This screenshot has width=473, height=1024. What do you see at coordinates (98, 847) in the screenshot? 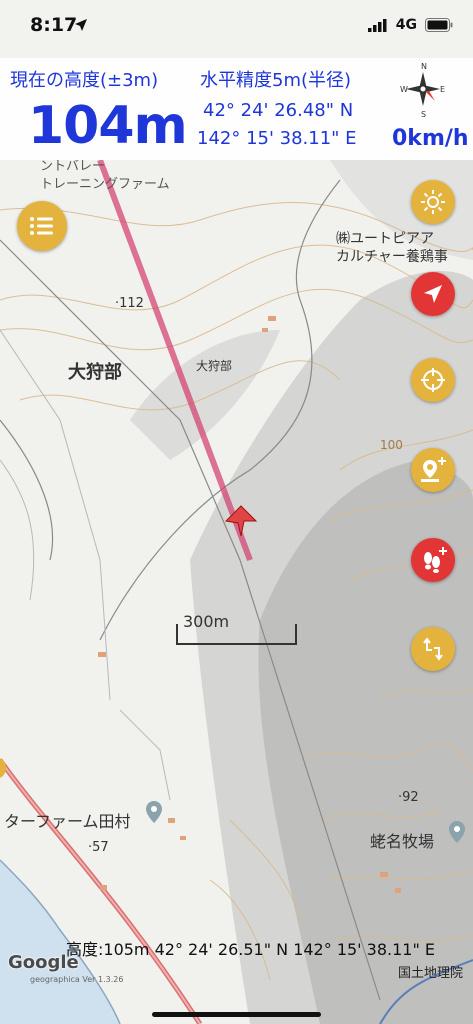
I see `map-label-57: ·57` at bounding box center [98, 847].